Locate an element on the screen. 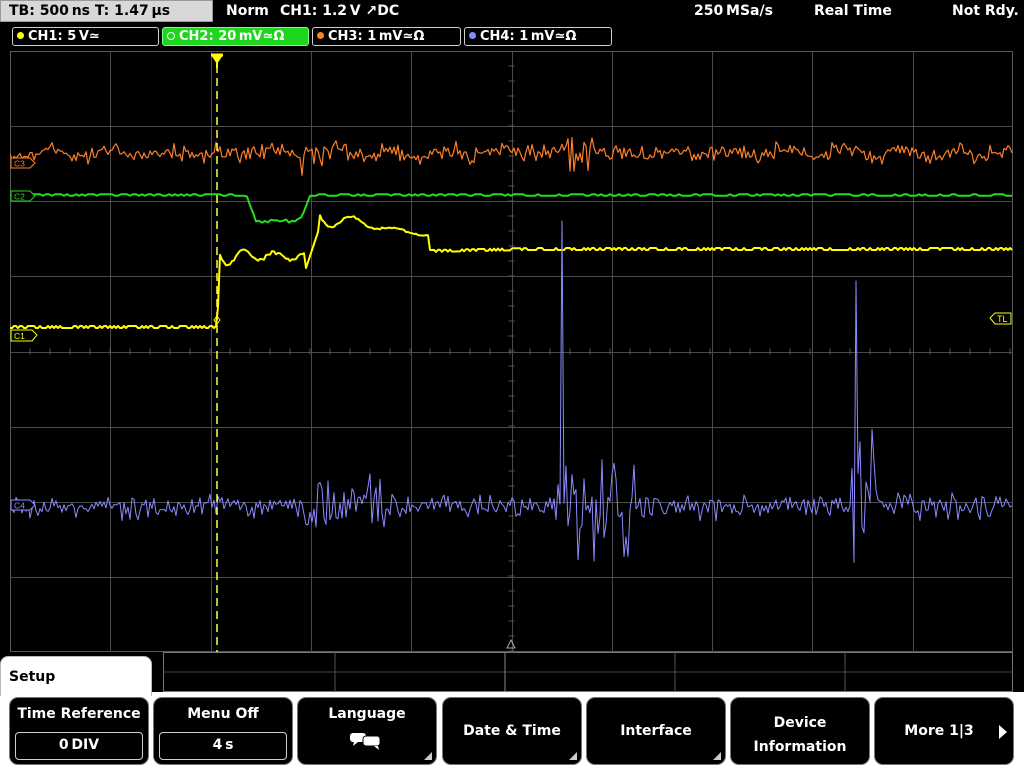 The height and width of the screenshot is (768, 1024). softkey-more: More 1|3 is located at coordinates (944, 731).